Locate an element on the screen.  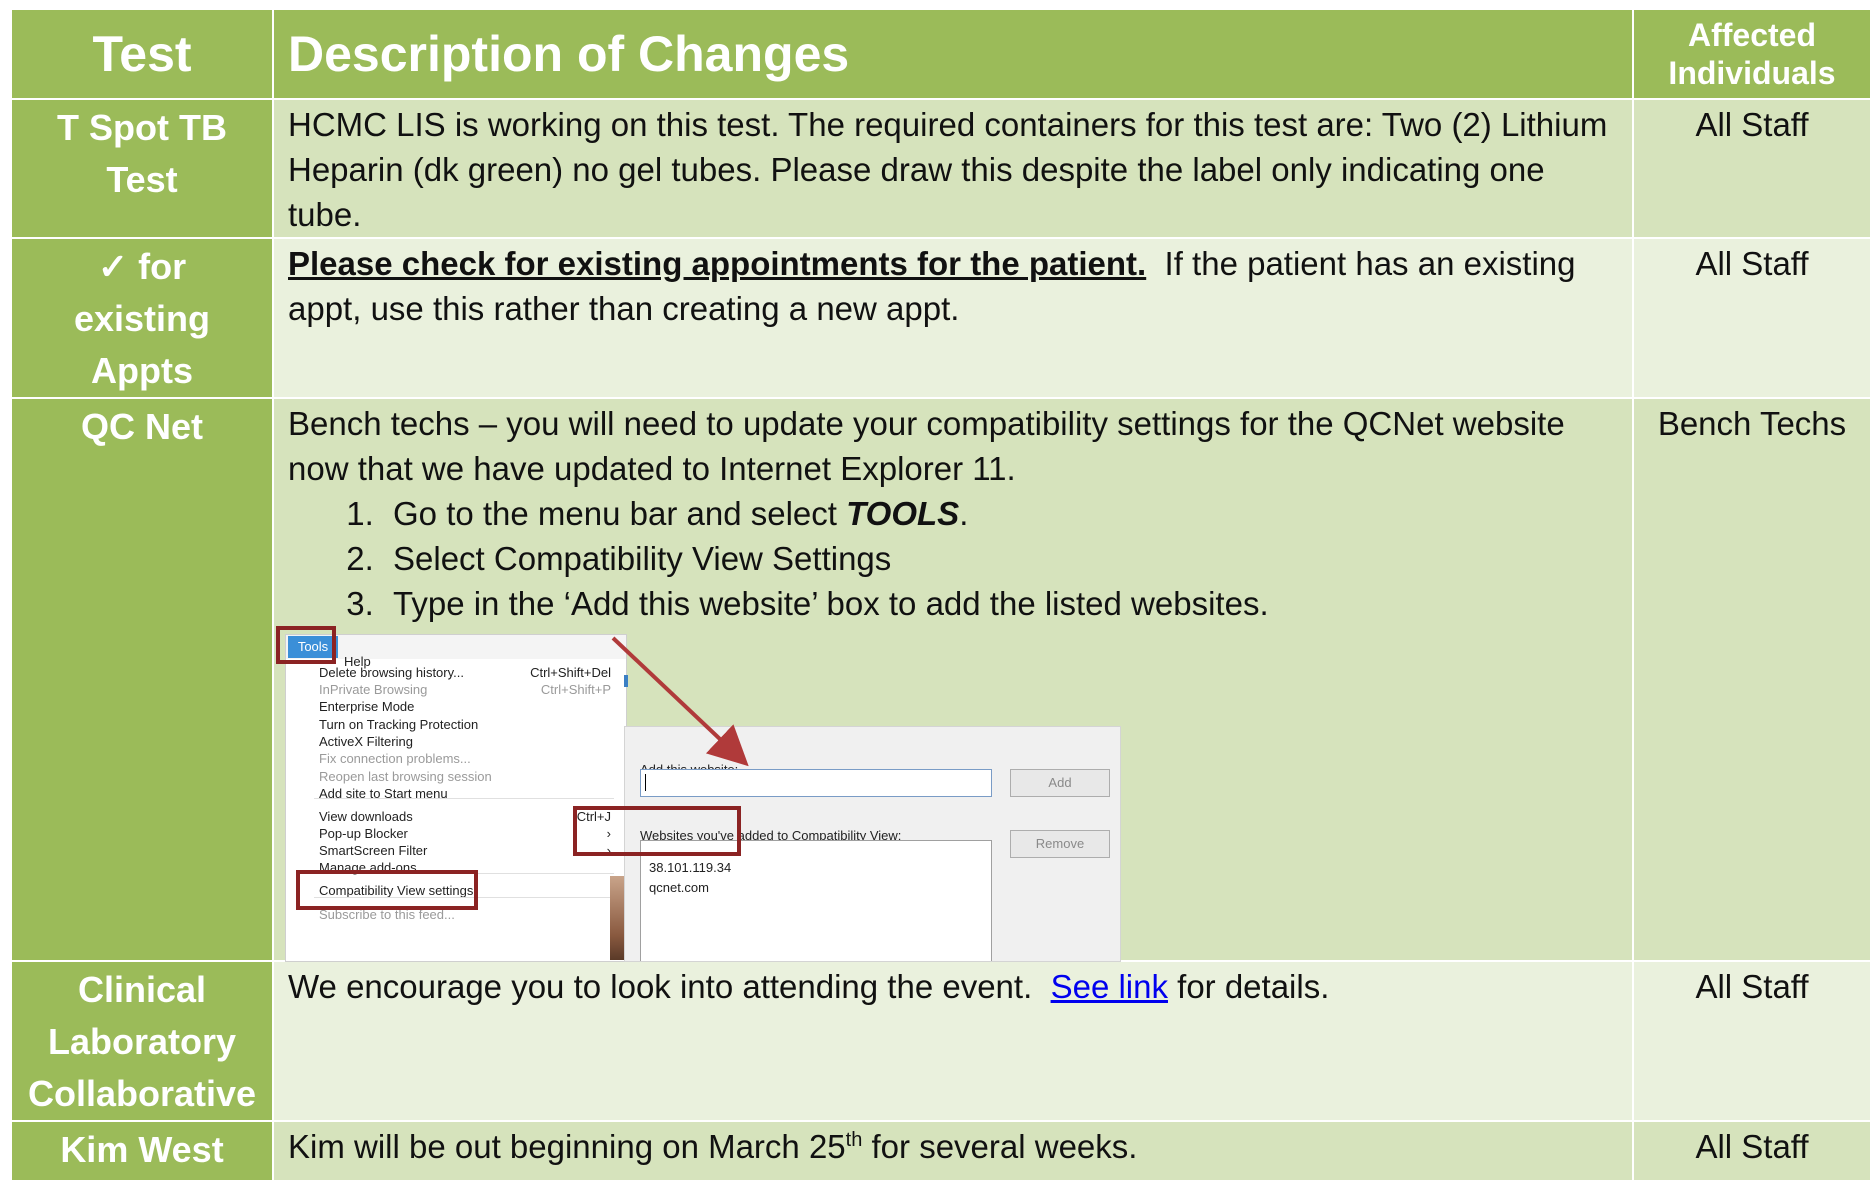
test-name: T Spot TB Test is located at coordinates (142, 168).